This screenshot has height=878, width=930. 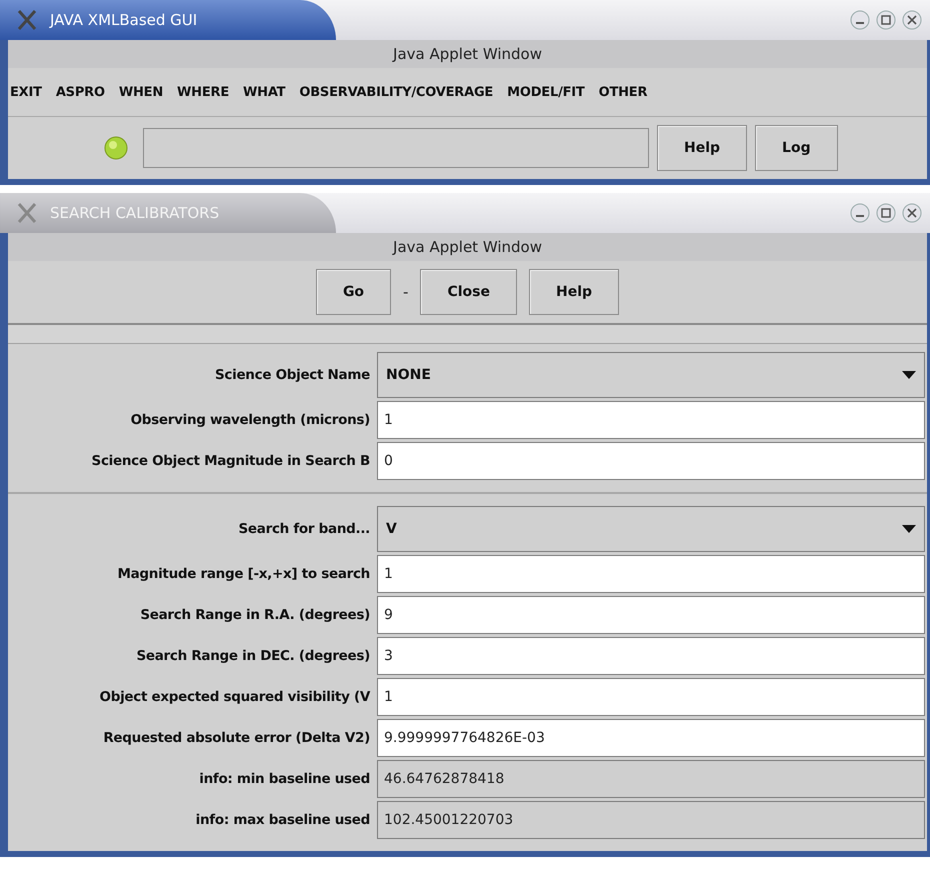 I want to click on input-field: 3, so click(x=651, y=656).